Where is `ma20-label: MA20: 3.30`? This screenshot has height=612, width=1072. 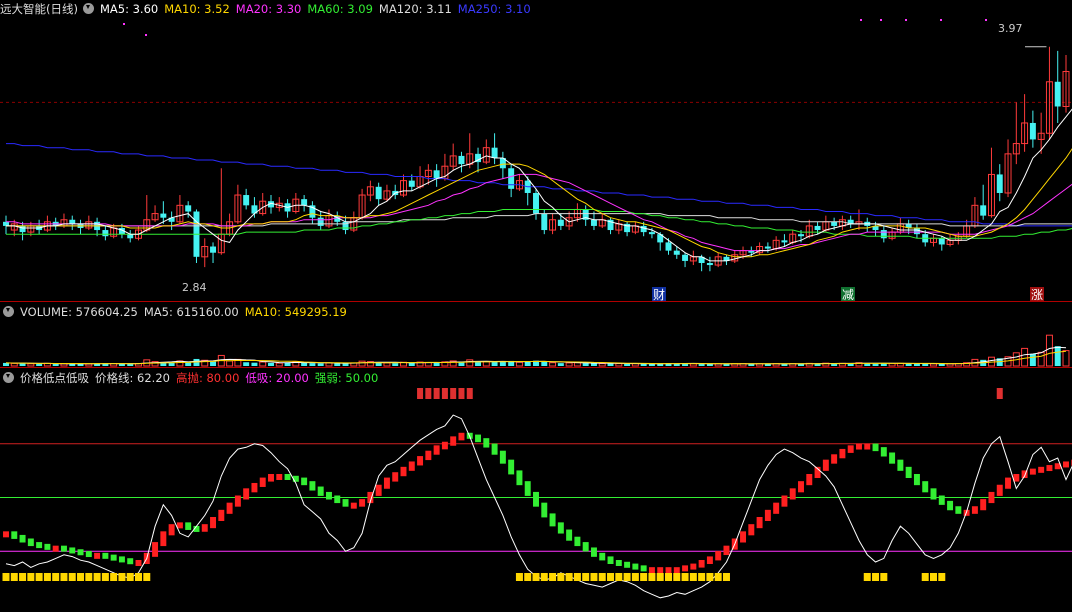
ma20-label: MA20: 3.30 is located at coordinates (268, 9).